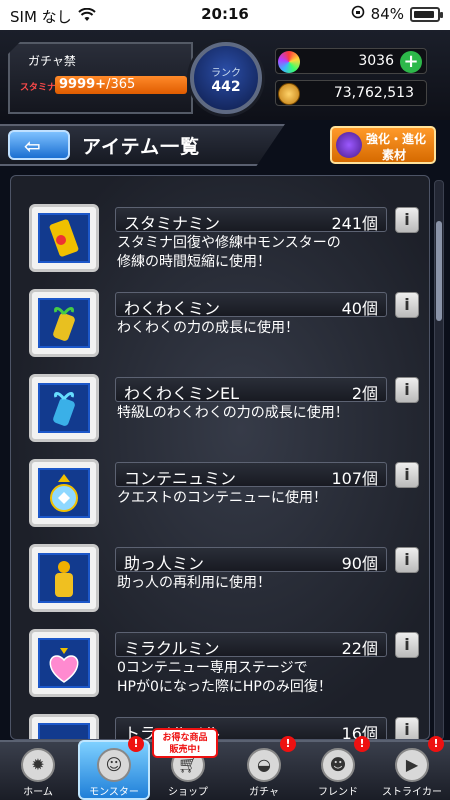 This screenshot has height=800, width=450. What do you see at coordinates (180, 478) in the screenshot?
I see `item-name: コンテニュミン` at bounding box center [180, 478].